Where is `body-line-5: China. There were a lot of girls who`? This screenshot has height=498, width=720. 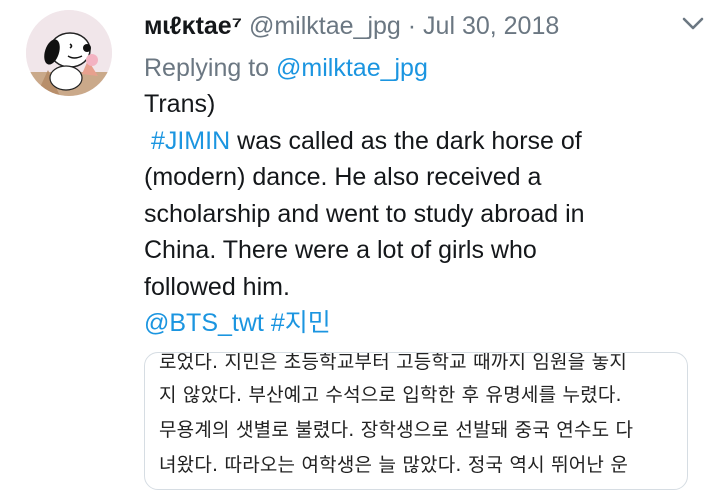
body-line-5: China. There were a lot of girls who is located at coordinates (340, 250).